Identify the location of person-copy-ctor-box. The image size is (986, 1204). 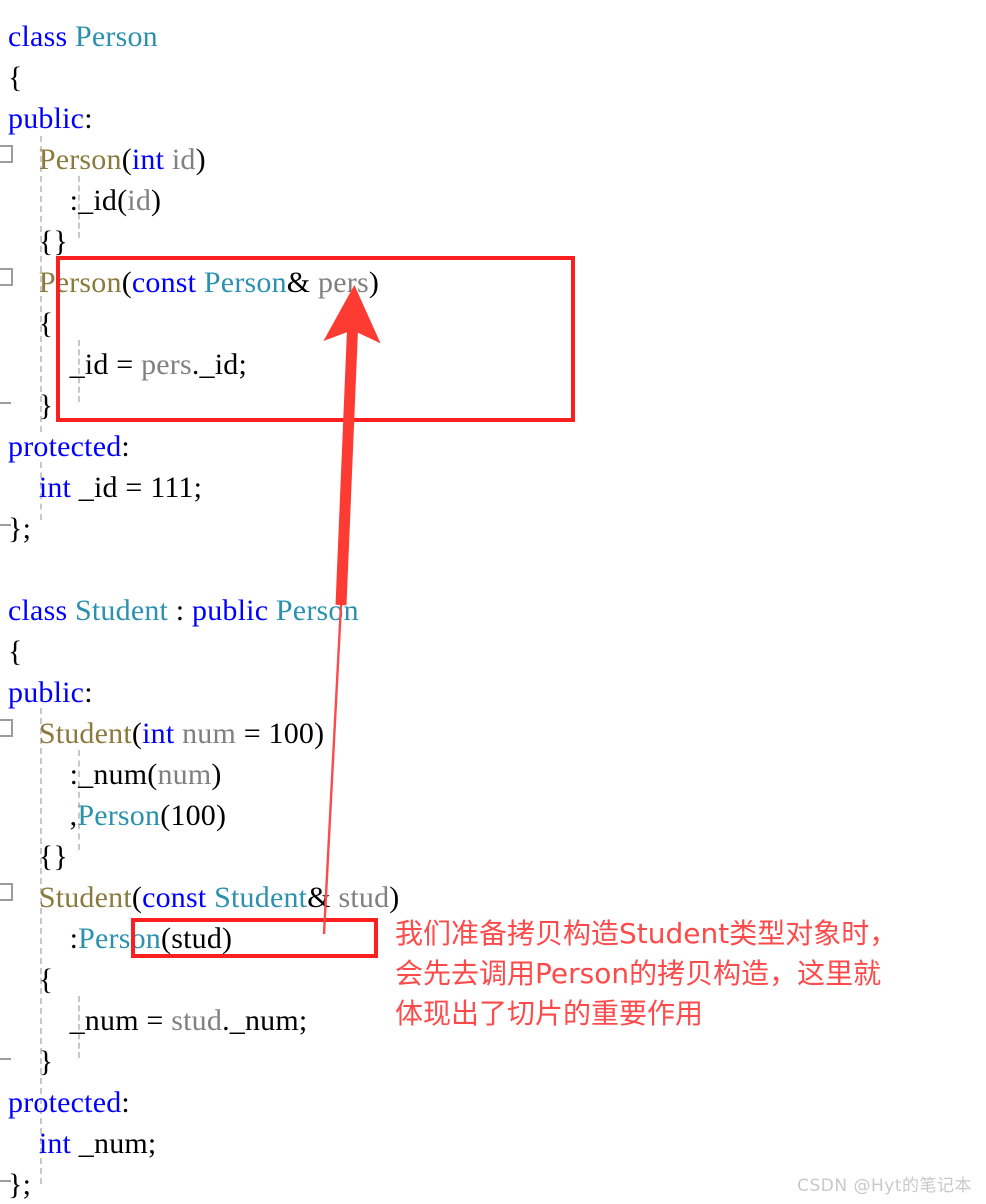
(315, 339).